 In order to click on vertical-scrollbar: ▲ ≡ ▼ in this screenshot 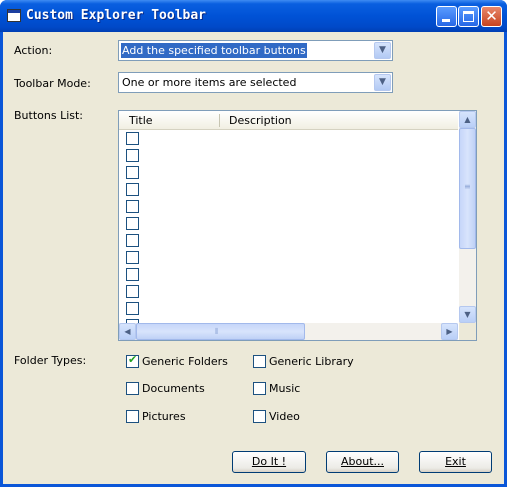, I will do `click(467, 217)`.